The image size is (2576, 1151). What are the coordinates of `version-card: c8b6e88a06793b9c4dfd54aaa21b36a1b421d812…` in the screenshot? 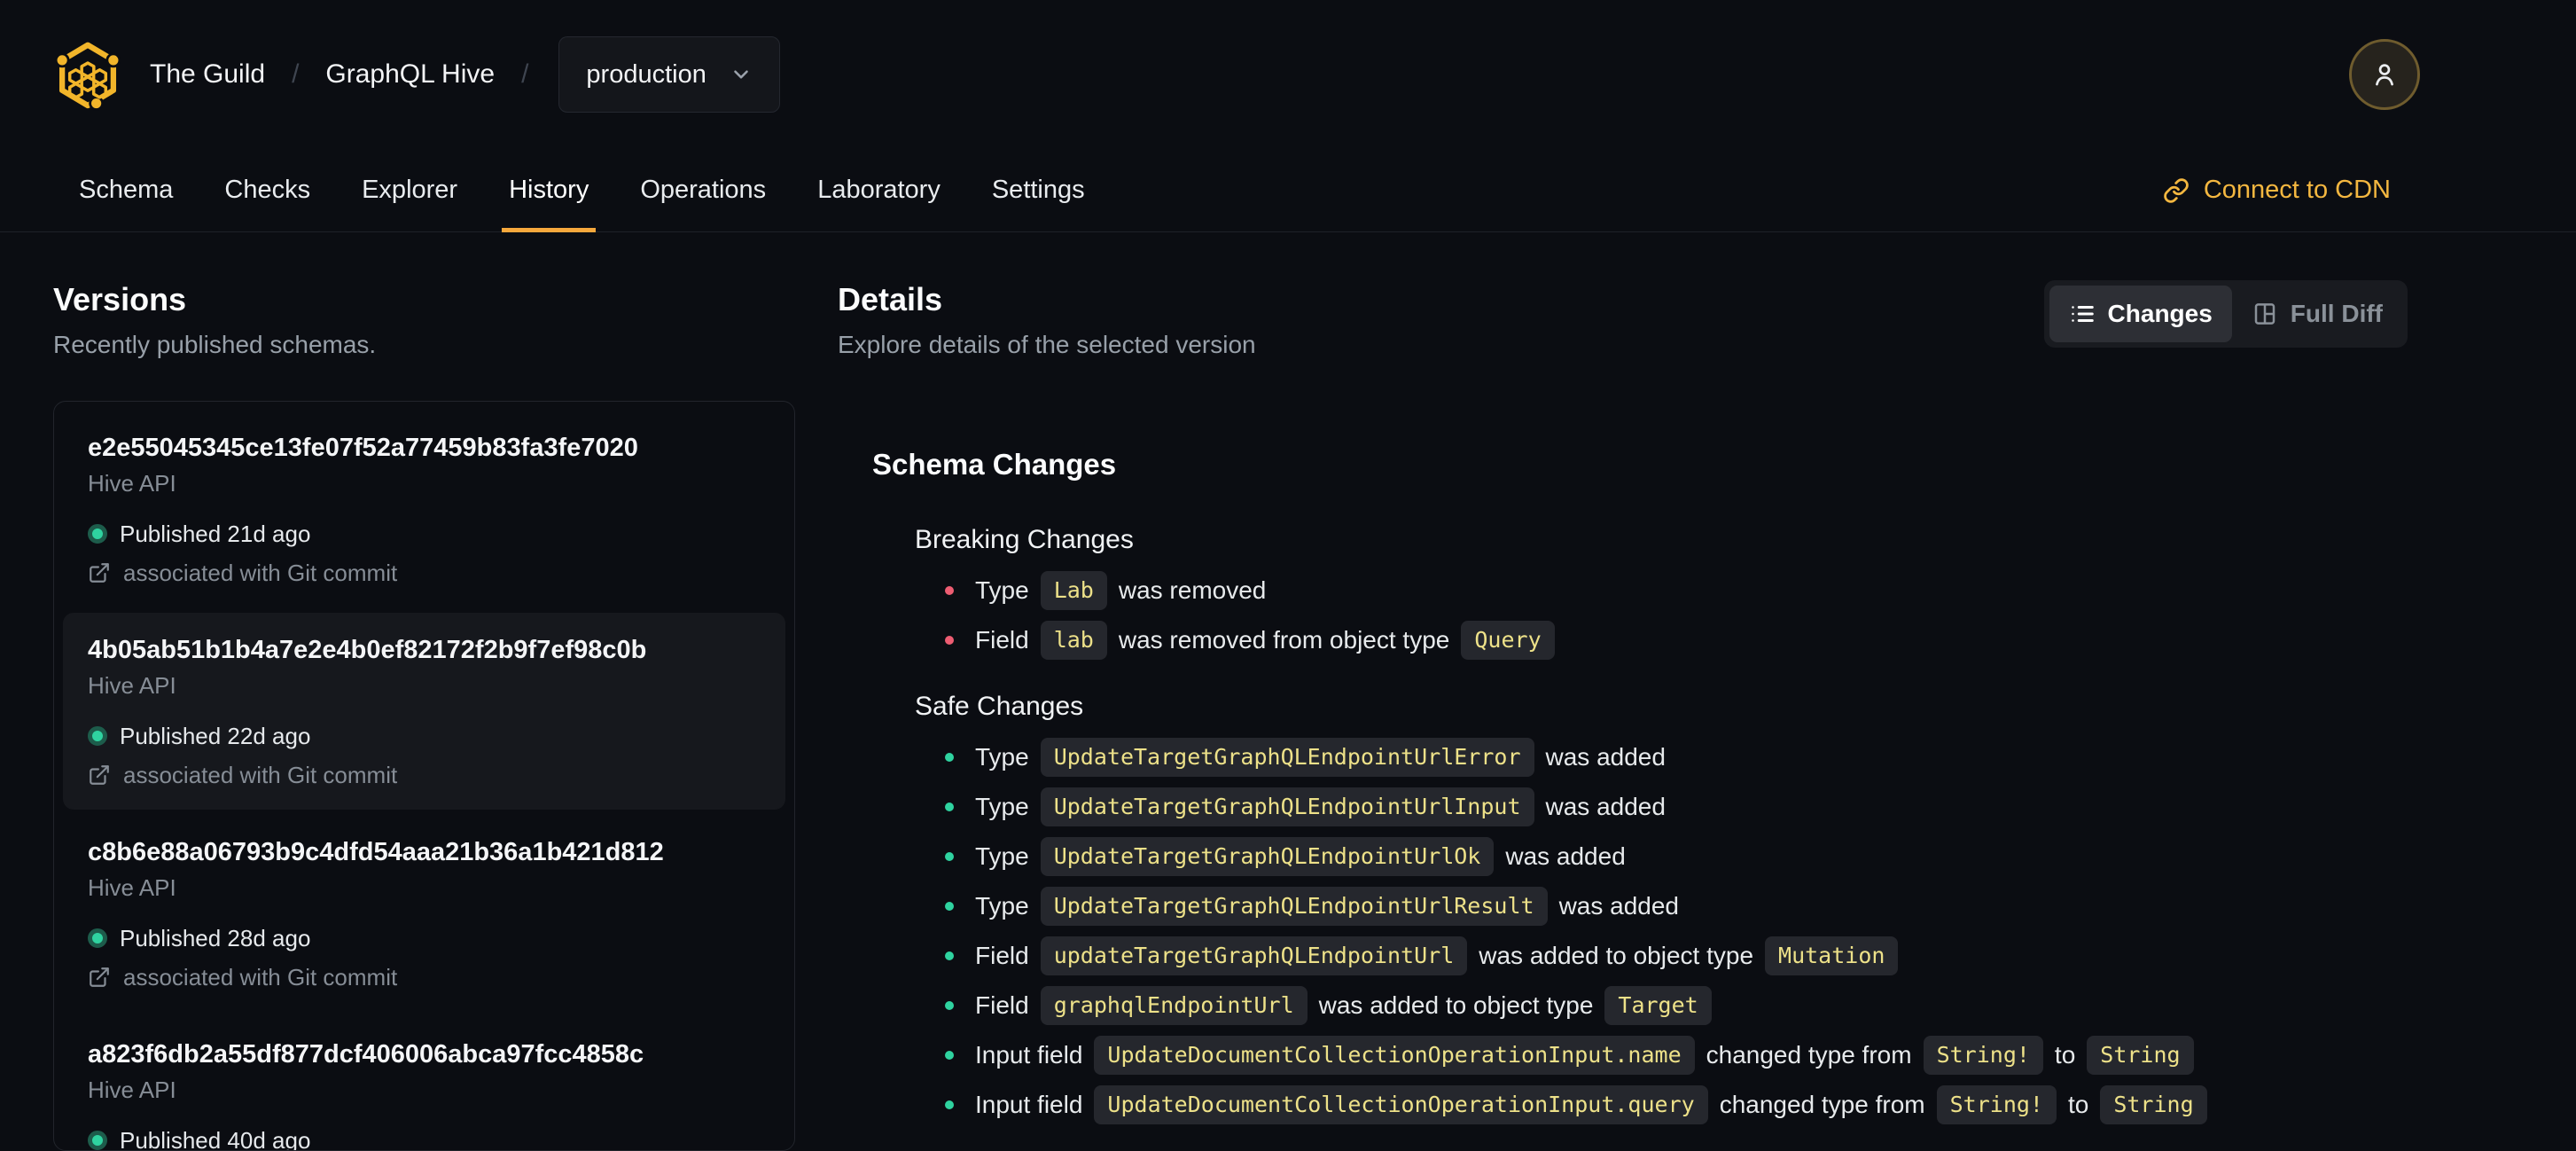 It's located at (424, 913).